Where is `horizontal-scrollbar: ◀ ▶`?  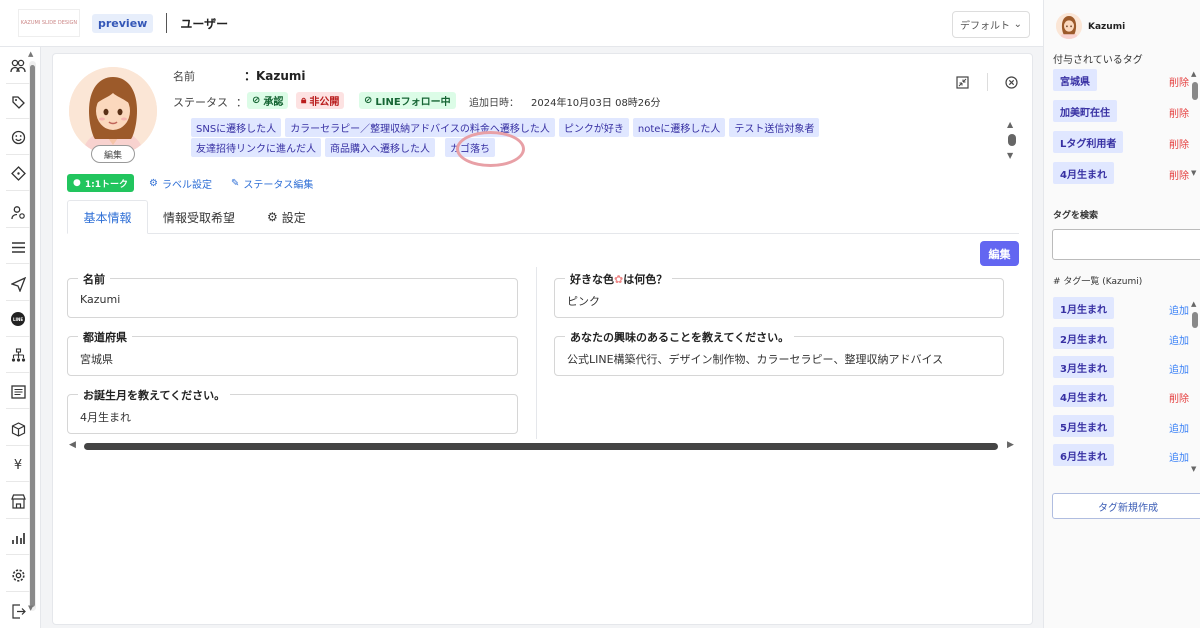 horizontal-scrollbar: ◀ ▶ is located at coordinates (543, 446).